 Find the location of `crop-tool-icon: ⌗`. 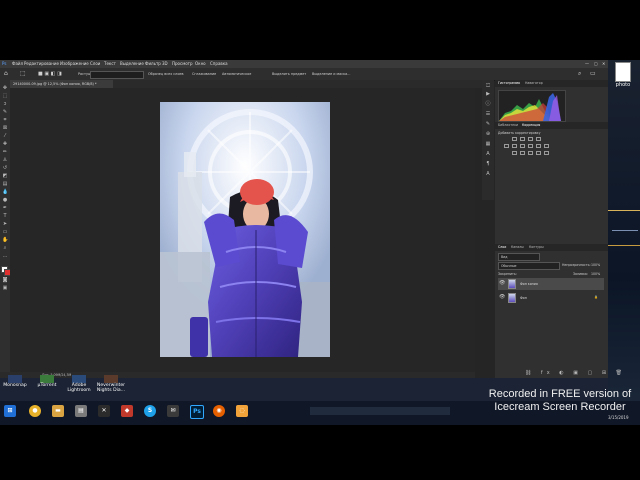

crop-tool-icon: ⌗ is located at coordinates (5, 120).